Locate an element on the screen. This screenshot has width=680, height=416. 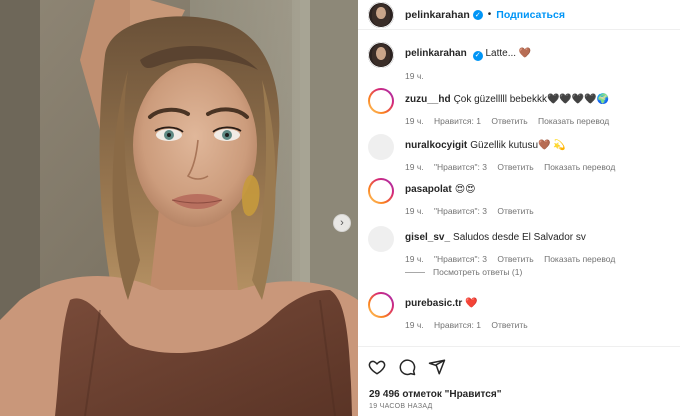
post-header: pelinkarahan ✓ • Подписаться is located at coordinates (519, 15).